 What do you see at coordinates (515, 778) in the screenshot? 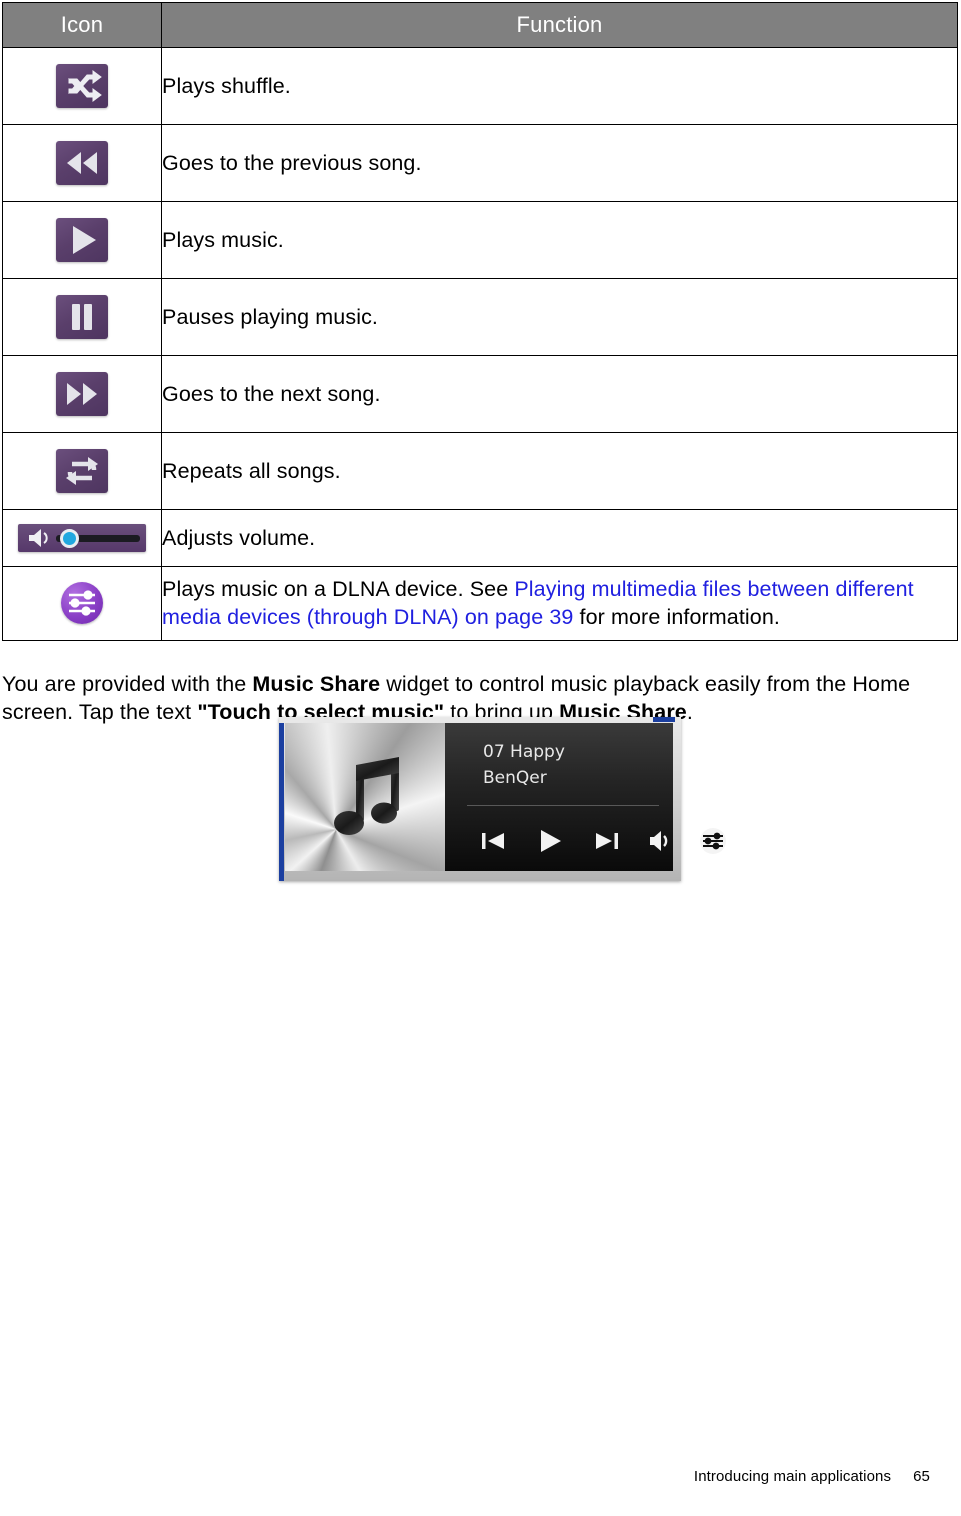
I see `track-artist: BenQer` at bounding box center [515, 778].